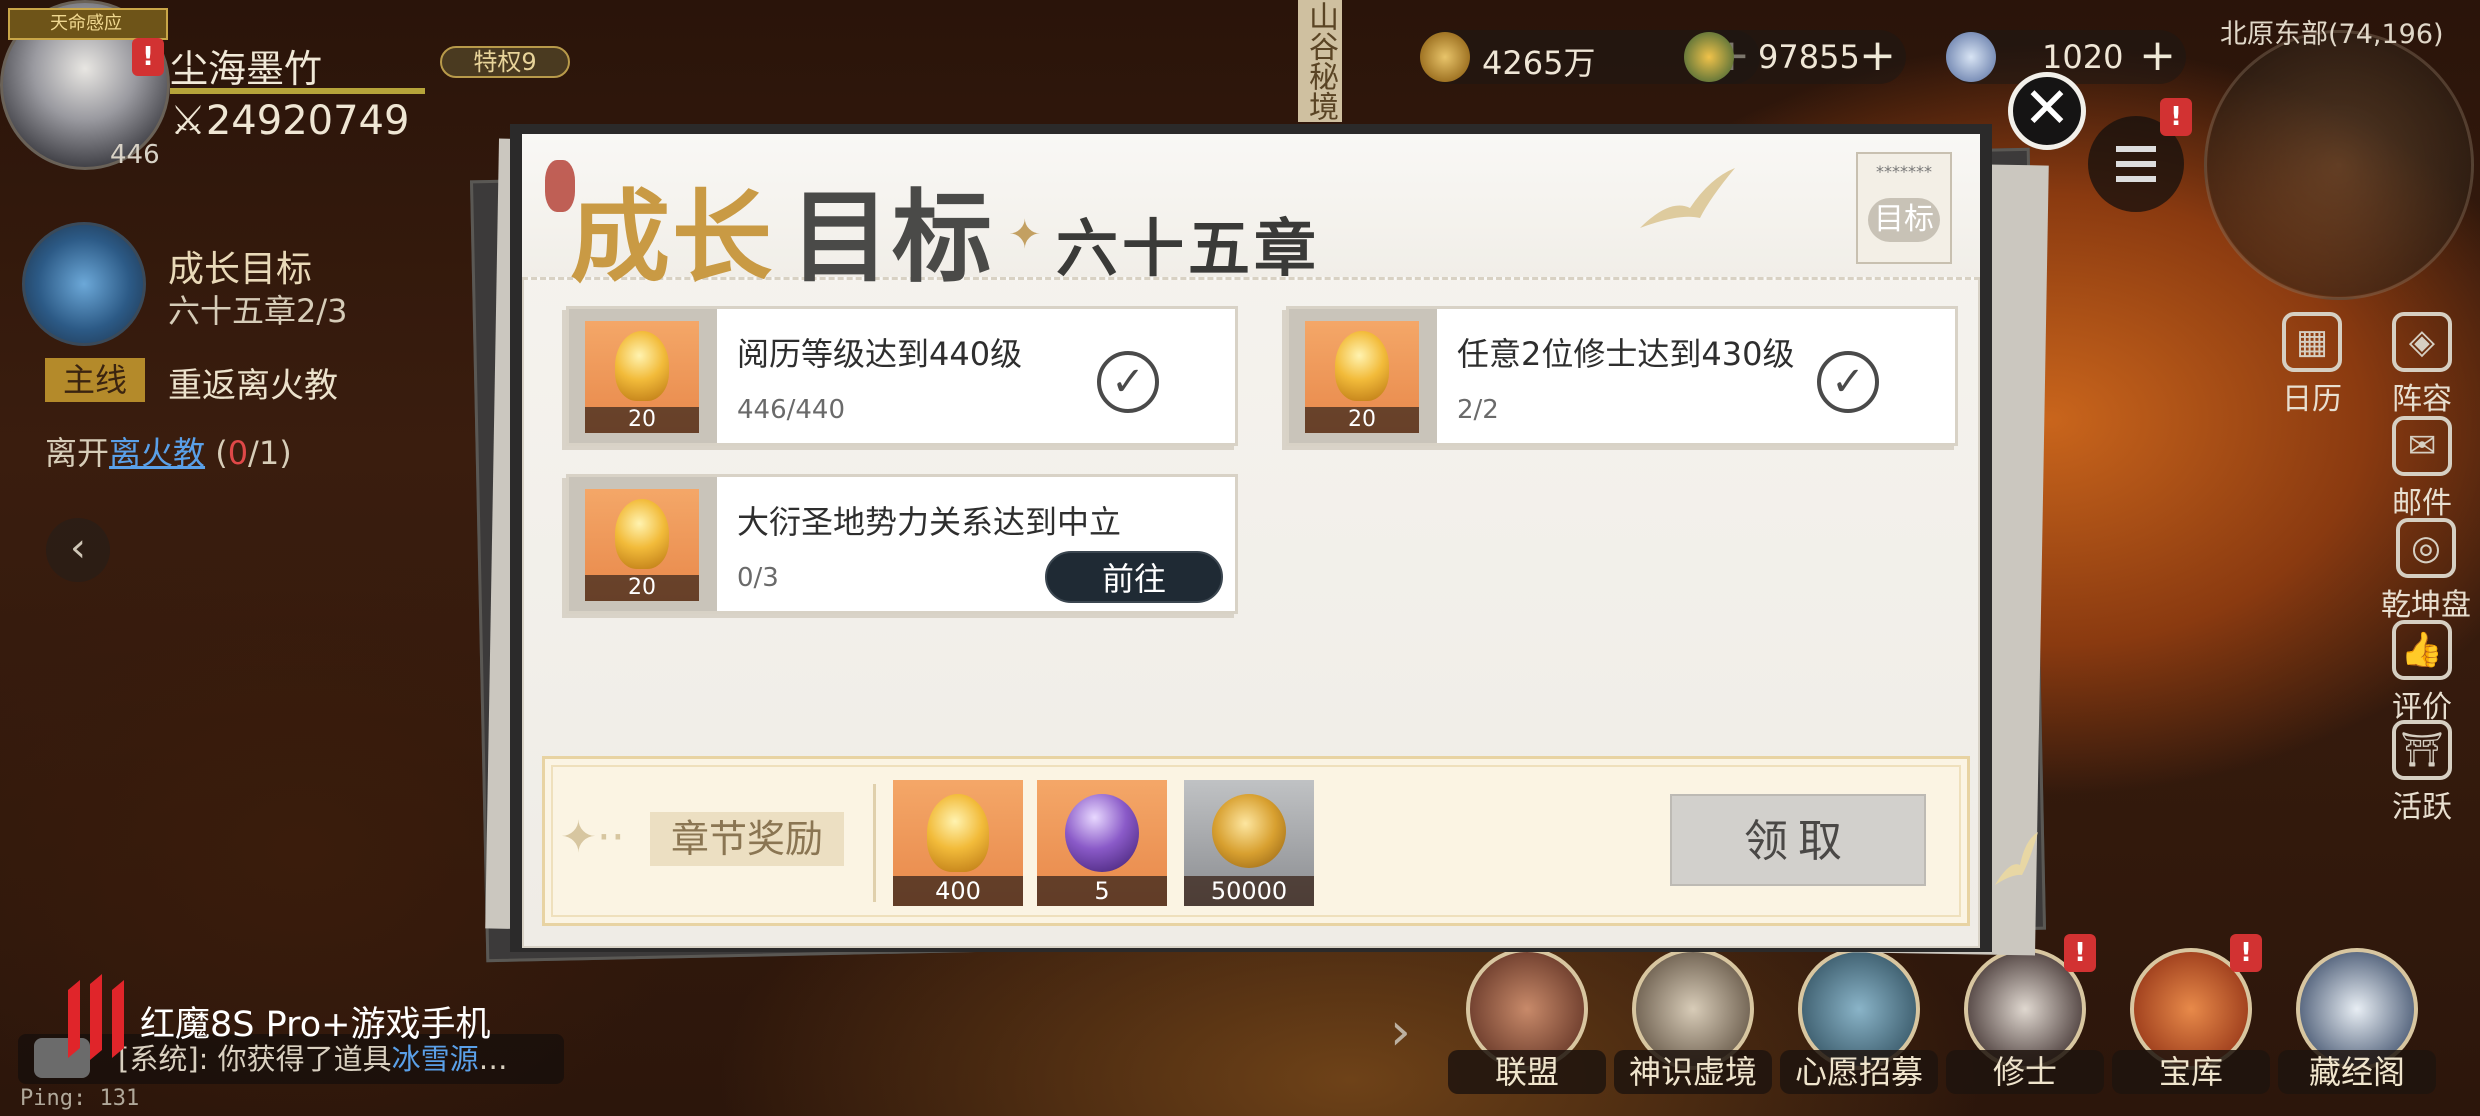 This screenshot has height=1116, width=2480. I want to click on modal-chapter-title: 六十五章, so click(1188, 248).